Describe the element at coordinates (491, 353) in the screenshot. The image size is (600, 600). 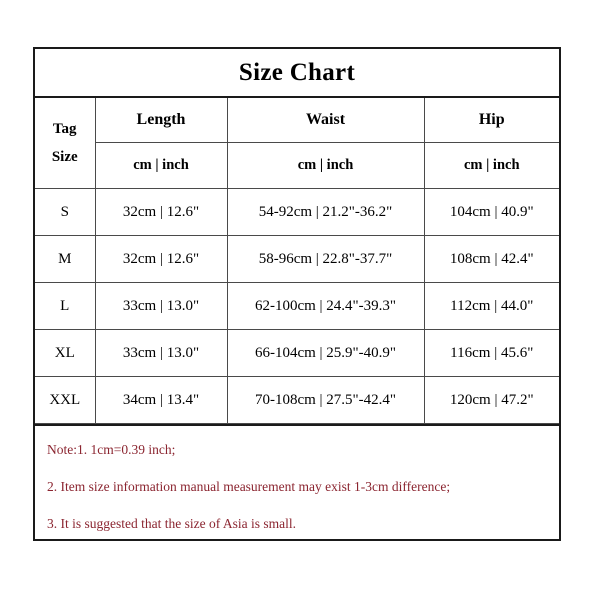
I see `row-hip-value: 116cm | 45.6"` at that location.